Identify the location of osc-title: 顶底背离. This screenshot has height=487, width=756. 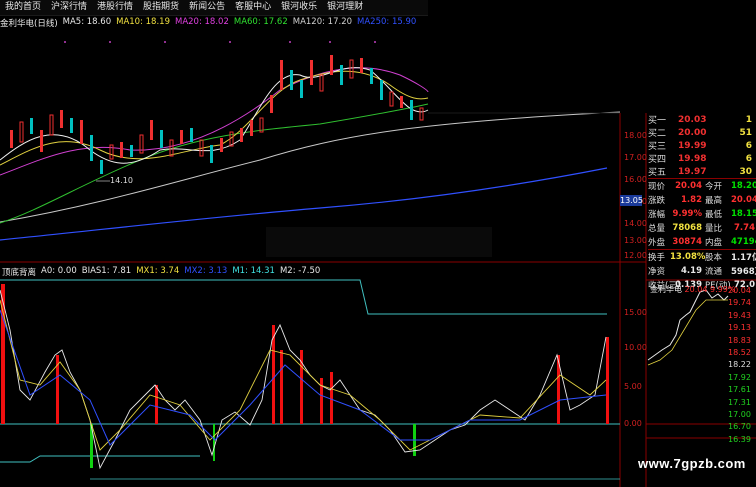
(19, 273).